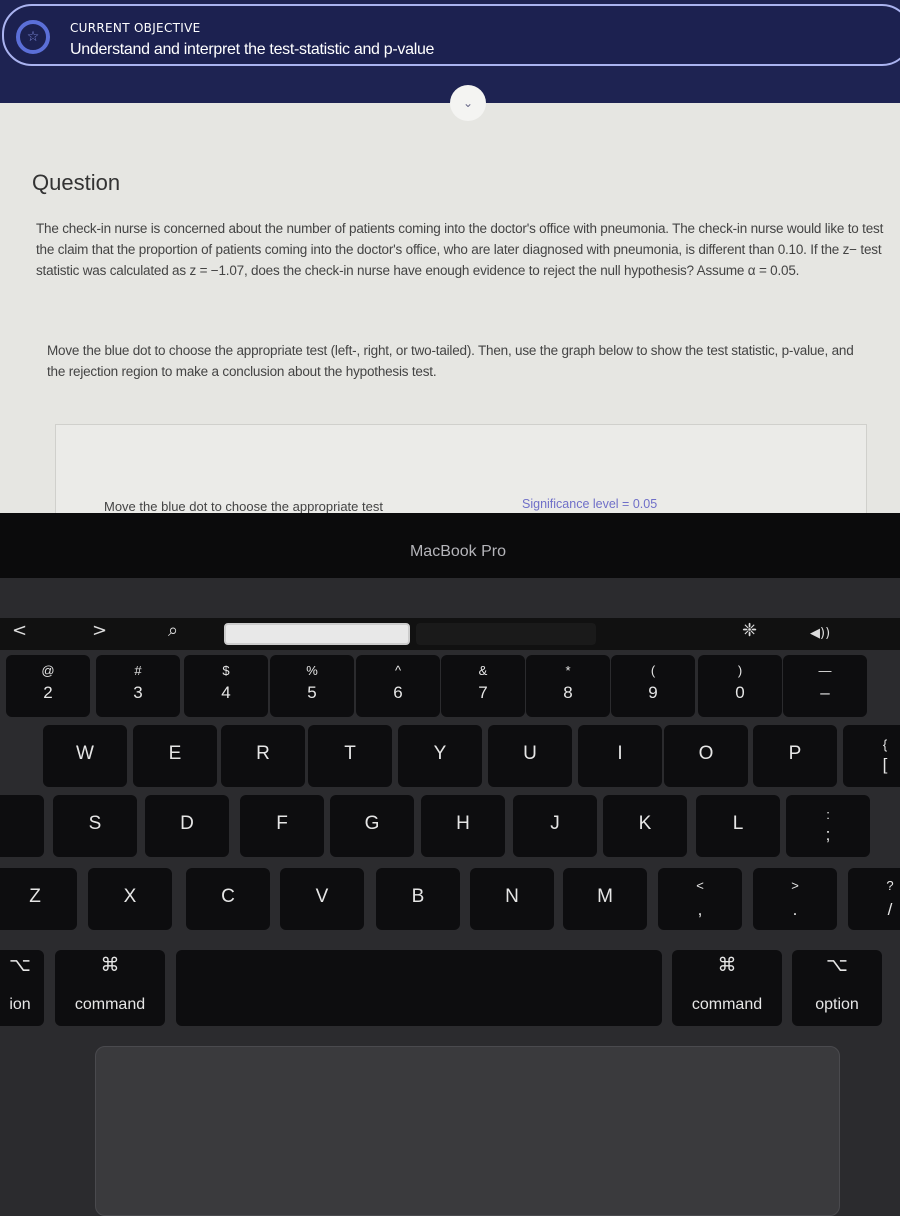 This screenshot has height=1216, width=900. Describe the element at coordinates (38, 899) in the screenshot. I see `key-z: Z` at that location.